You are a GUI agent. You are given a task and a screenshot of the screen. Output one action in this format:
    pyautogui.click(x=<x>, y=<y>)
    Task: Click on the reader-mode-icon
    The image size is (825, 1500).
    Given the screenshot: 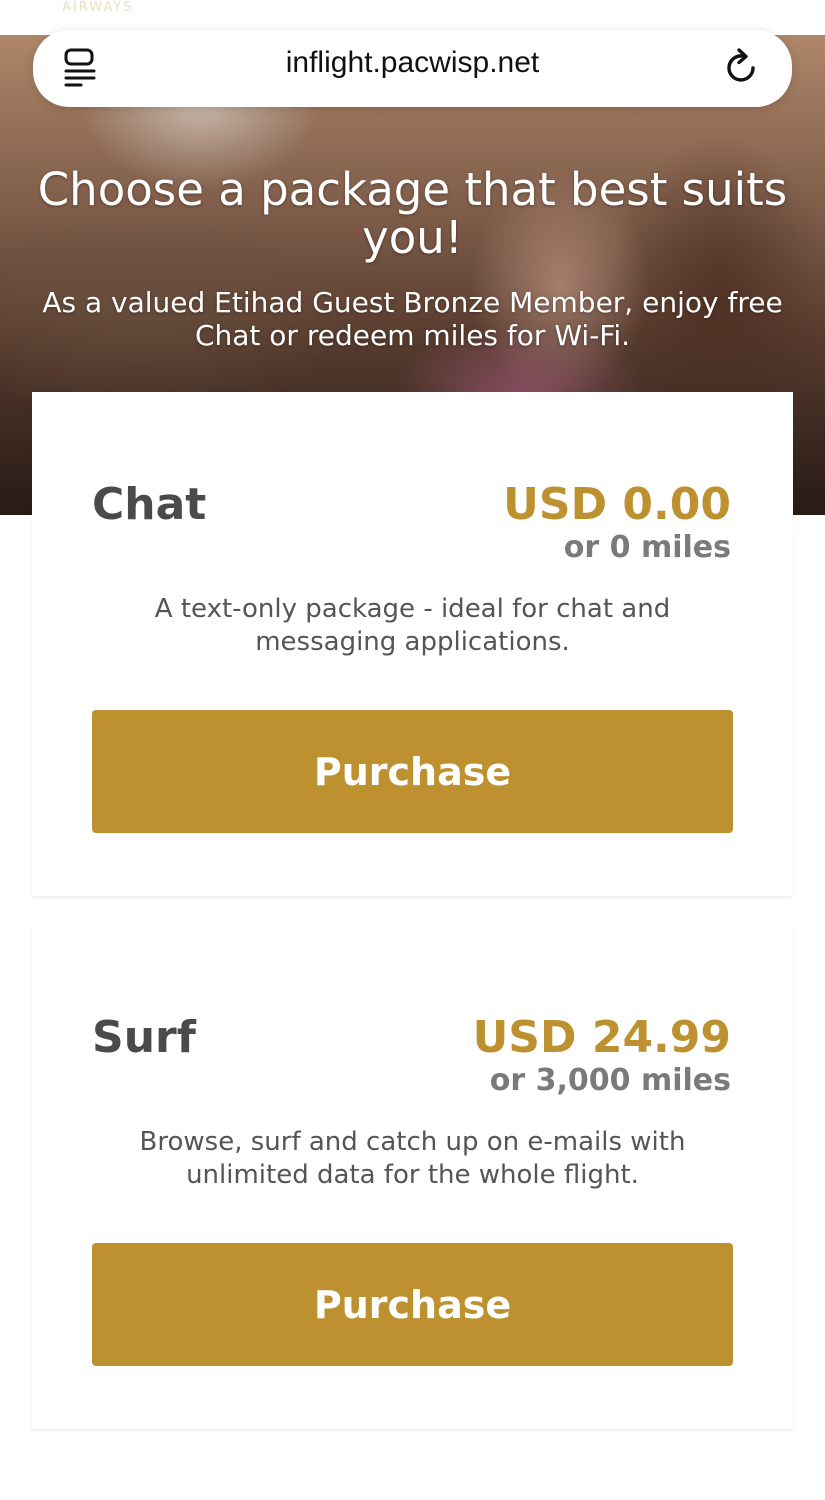 What is the action you would take?
    pyautogui.click(x=80, y=68)
    